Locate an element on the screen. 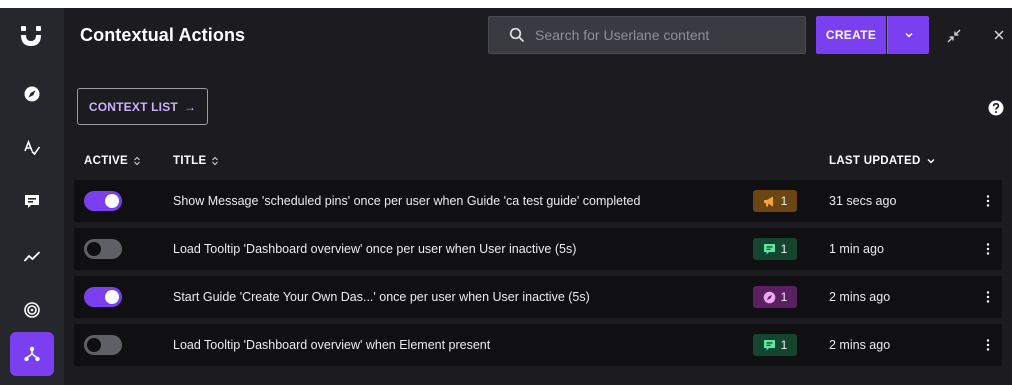 The image size is (1012, 385). column-header-title: TITLE is located at coordinates (196, 161).